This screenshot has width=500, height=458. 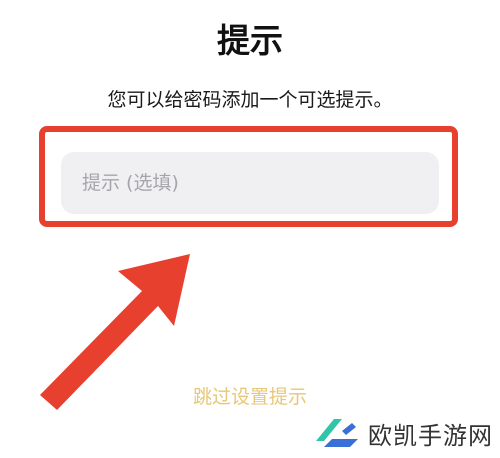 I want to click on watermark: 欧凯手游网, so click(x=402, y=433).